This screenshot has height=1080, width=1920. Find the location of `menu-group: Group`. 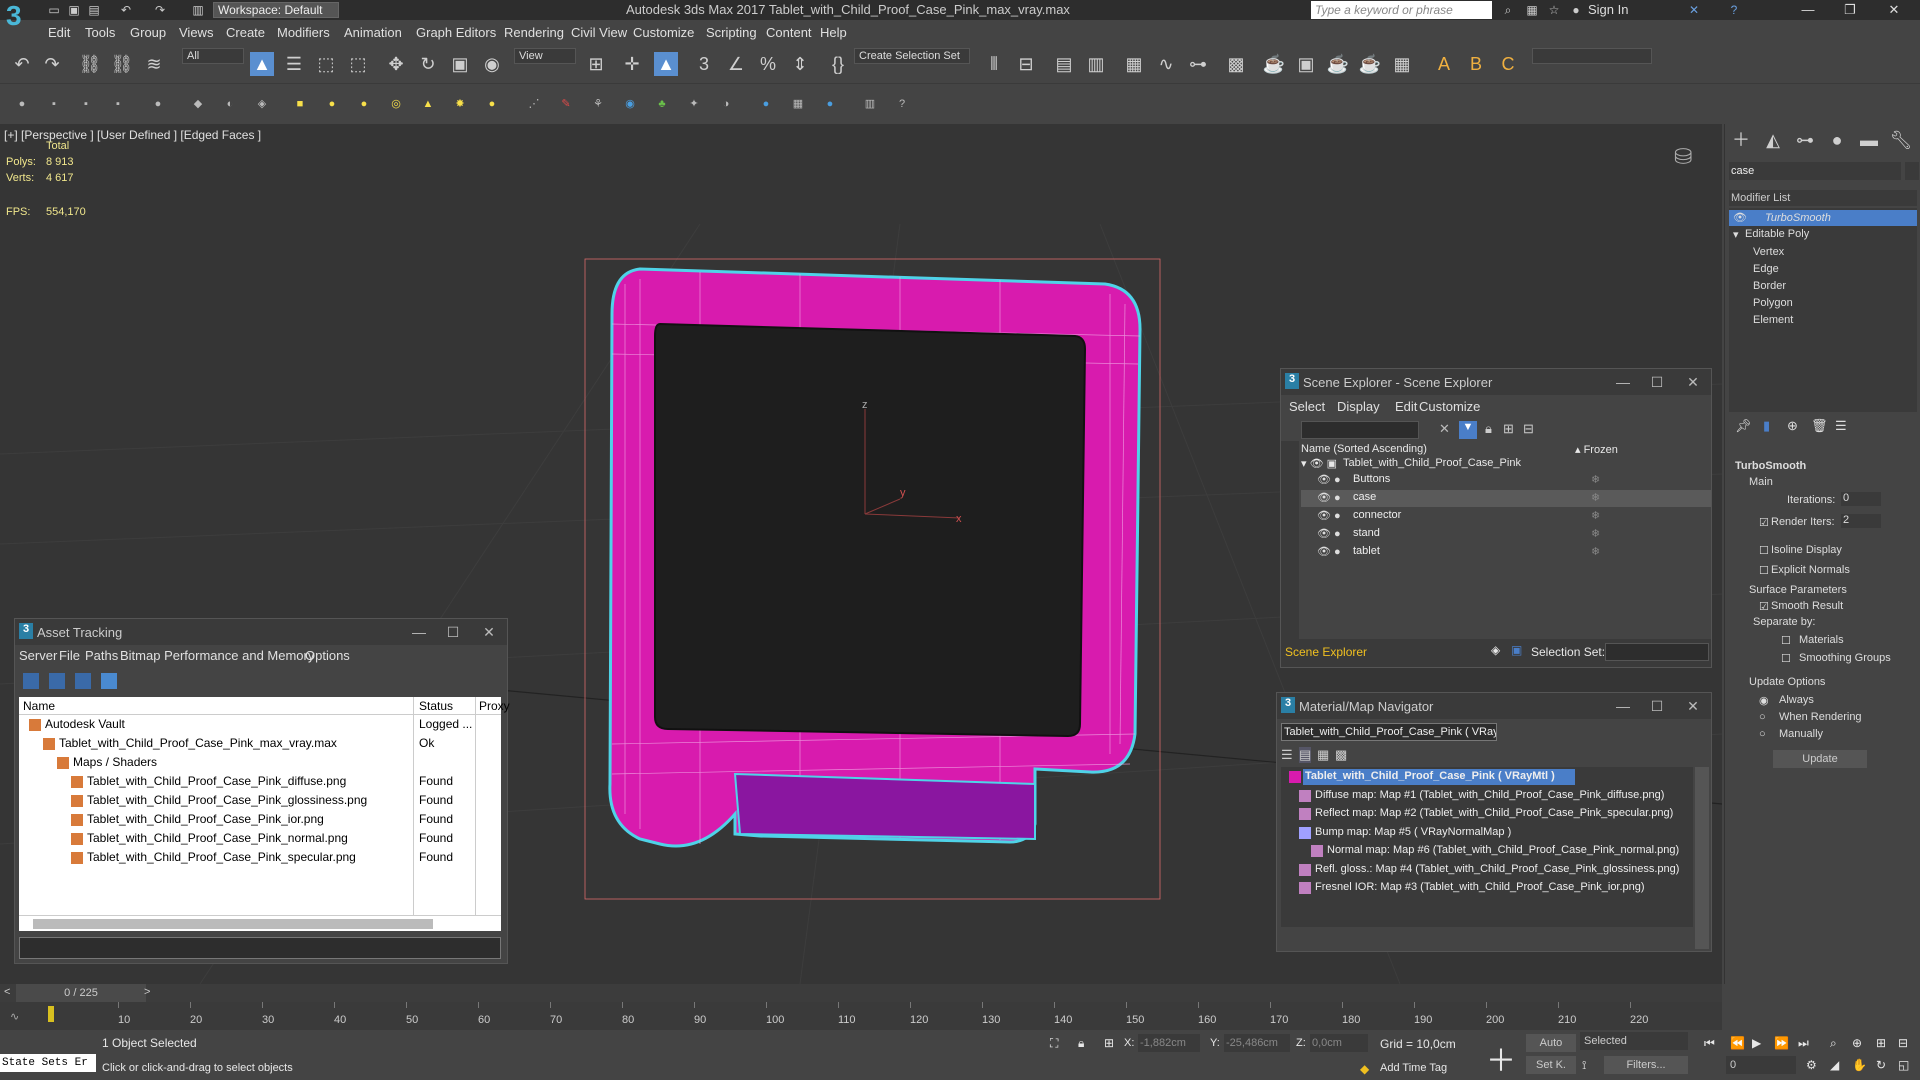

menu-group: Group is located at coordinates (148, 32).